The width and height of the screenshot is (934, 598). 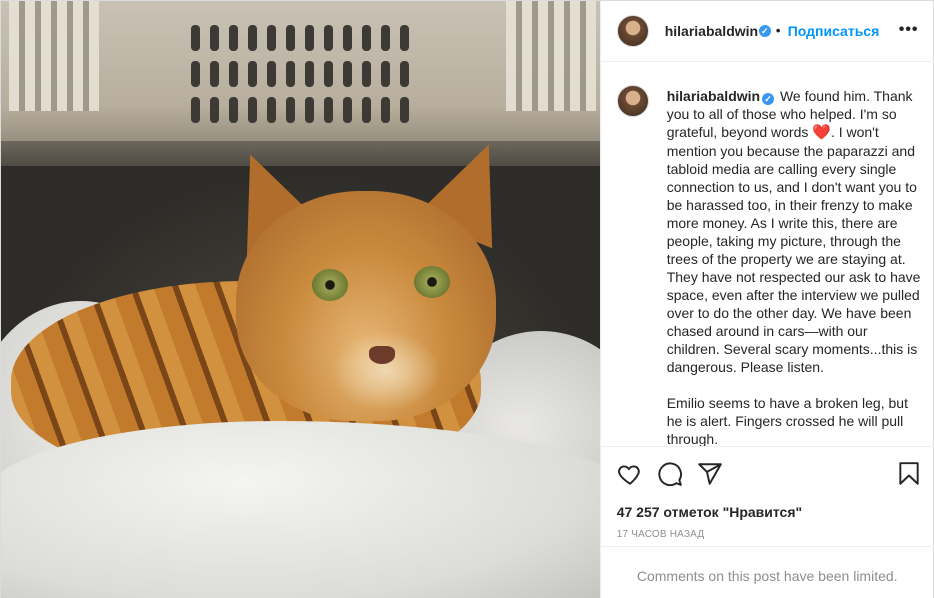 What do you see at coordinates (630, 474) in the screenshot?
I see `heart-icon` at bounding box center [630, 474].